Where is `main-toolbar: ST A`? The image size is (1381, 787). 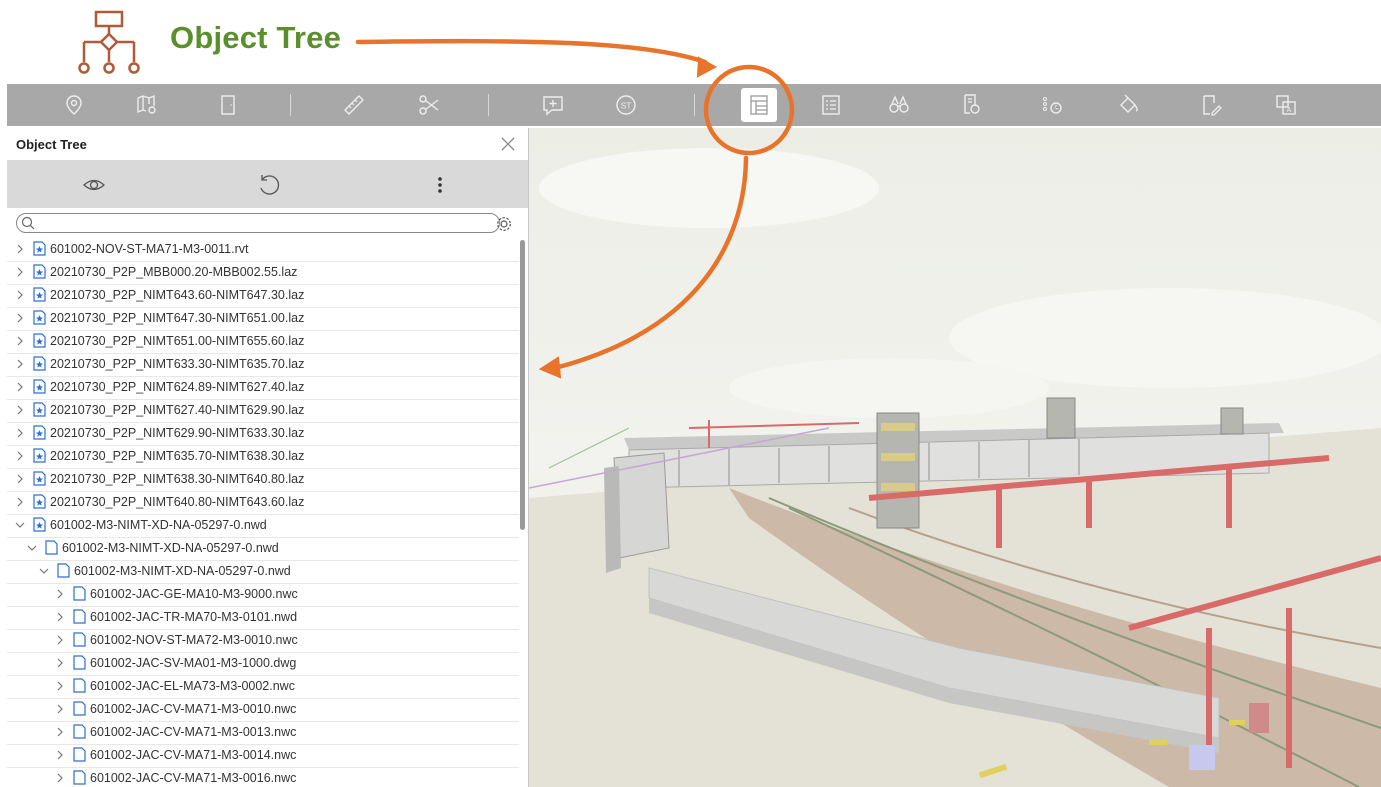
main-toolbar: ST A is located at coordinates (694, 105).